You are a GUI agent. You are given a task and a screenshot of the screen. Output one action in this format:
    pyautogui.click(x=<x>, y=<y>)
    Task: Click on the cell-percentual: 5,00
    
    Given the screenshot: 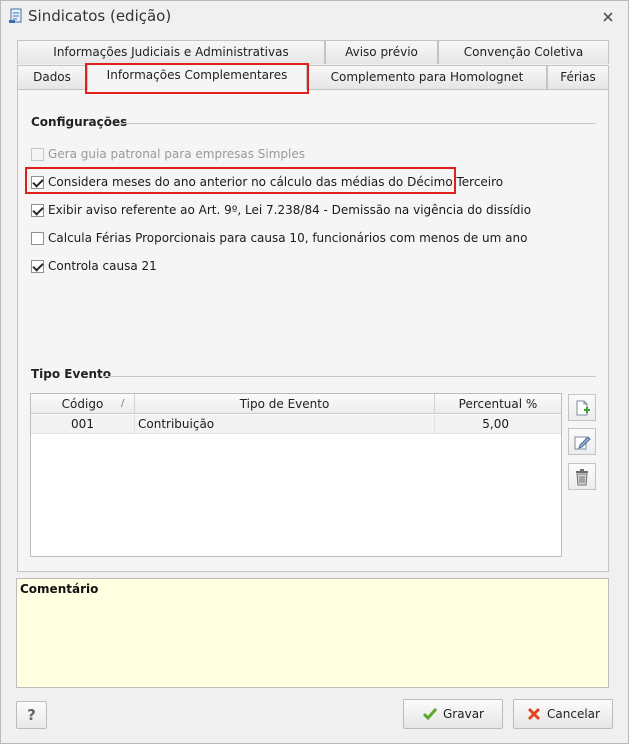 What is the action you would take?
    pyautogui.click(x=495, y=424)
    